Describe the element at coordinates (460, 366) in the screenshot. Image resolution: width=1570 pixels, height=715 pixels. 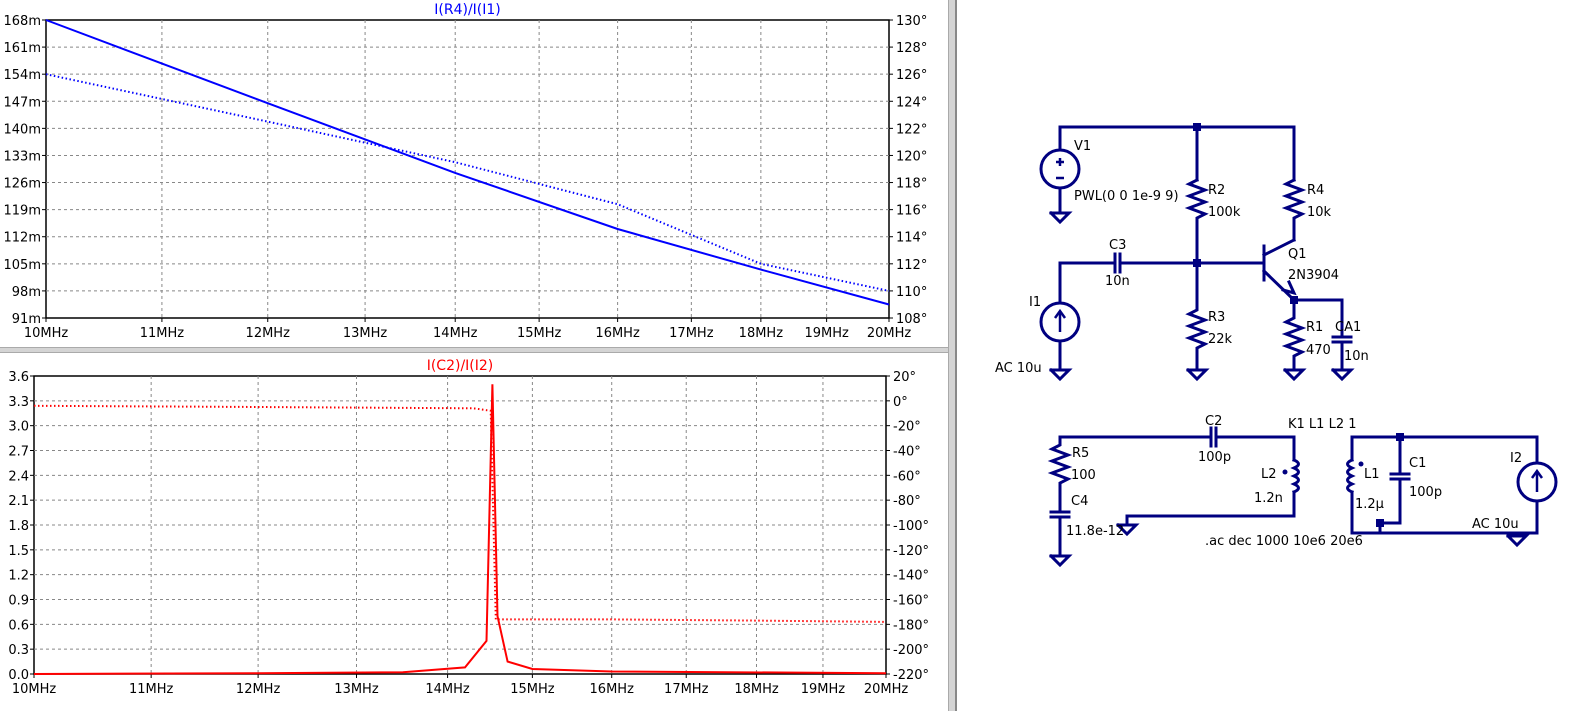
I see `plot-title: I(C2)/I(I2)` at that location.